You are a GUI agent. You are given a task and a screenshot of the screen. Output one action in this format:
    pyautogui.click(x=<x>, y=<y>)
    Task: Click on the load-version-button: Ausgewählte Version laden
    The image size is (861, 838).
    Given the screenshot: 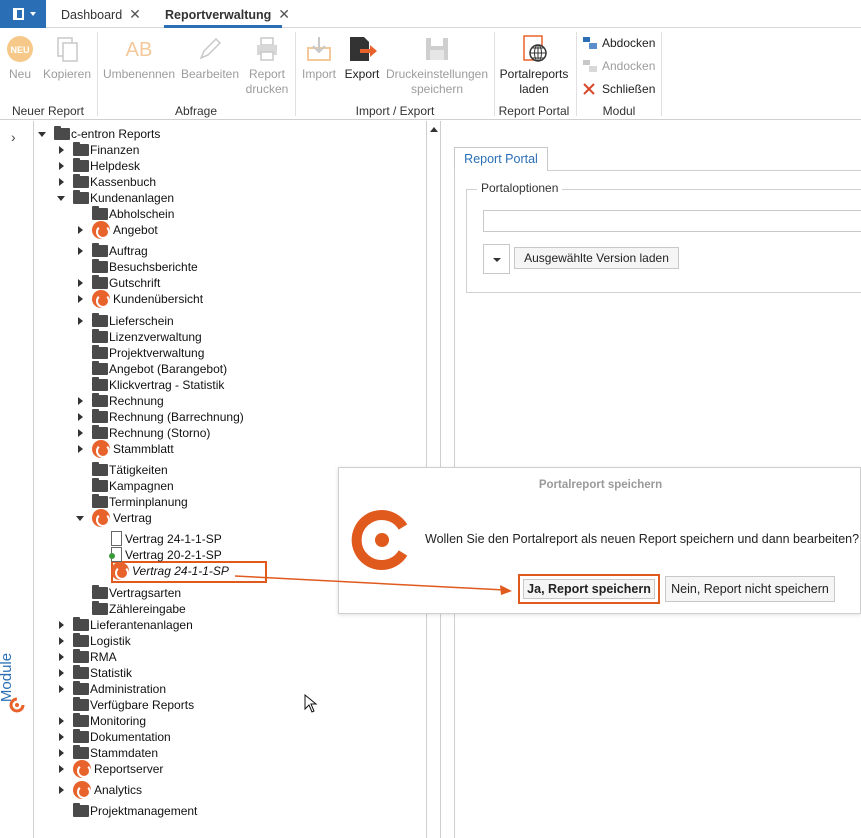 What is the action you would take?
    pyautogui.click(x=596, y=258)
    